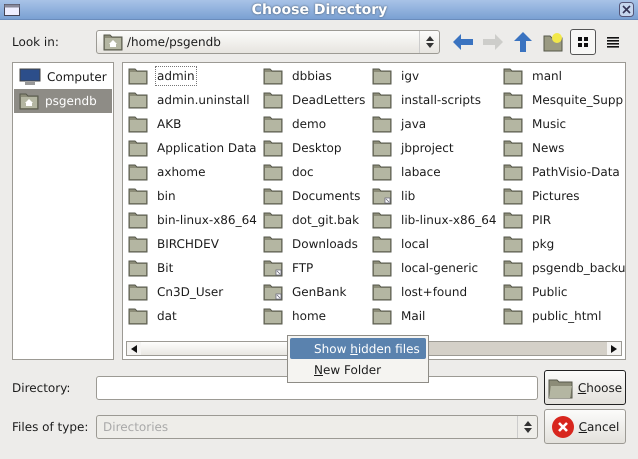 The image size is (638, 459). I want to click on folder-name: home, so click(309, 316).